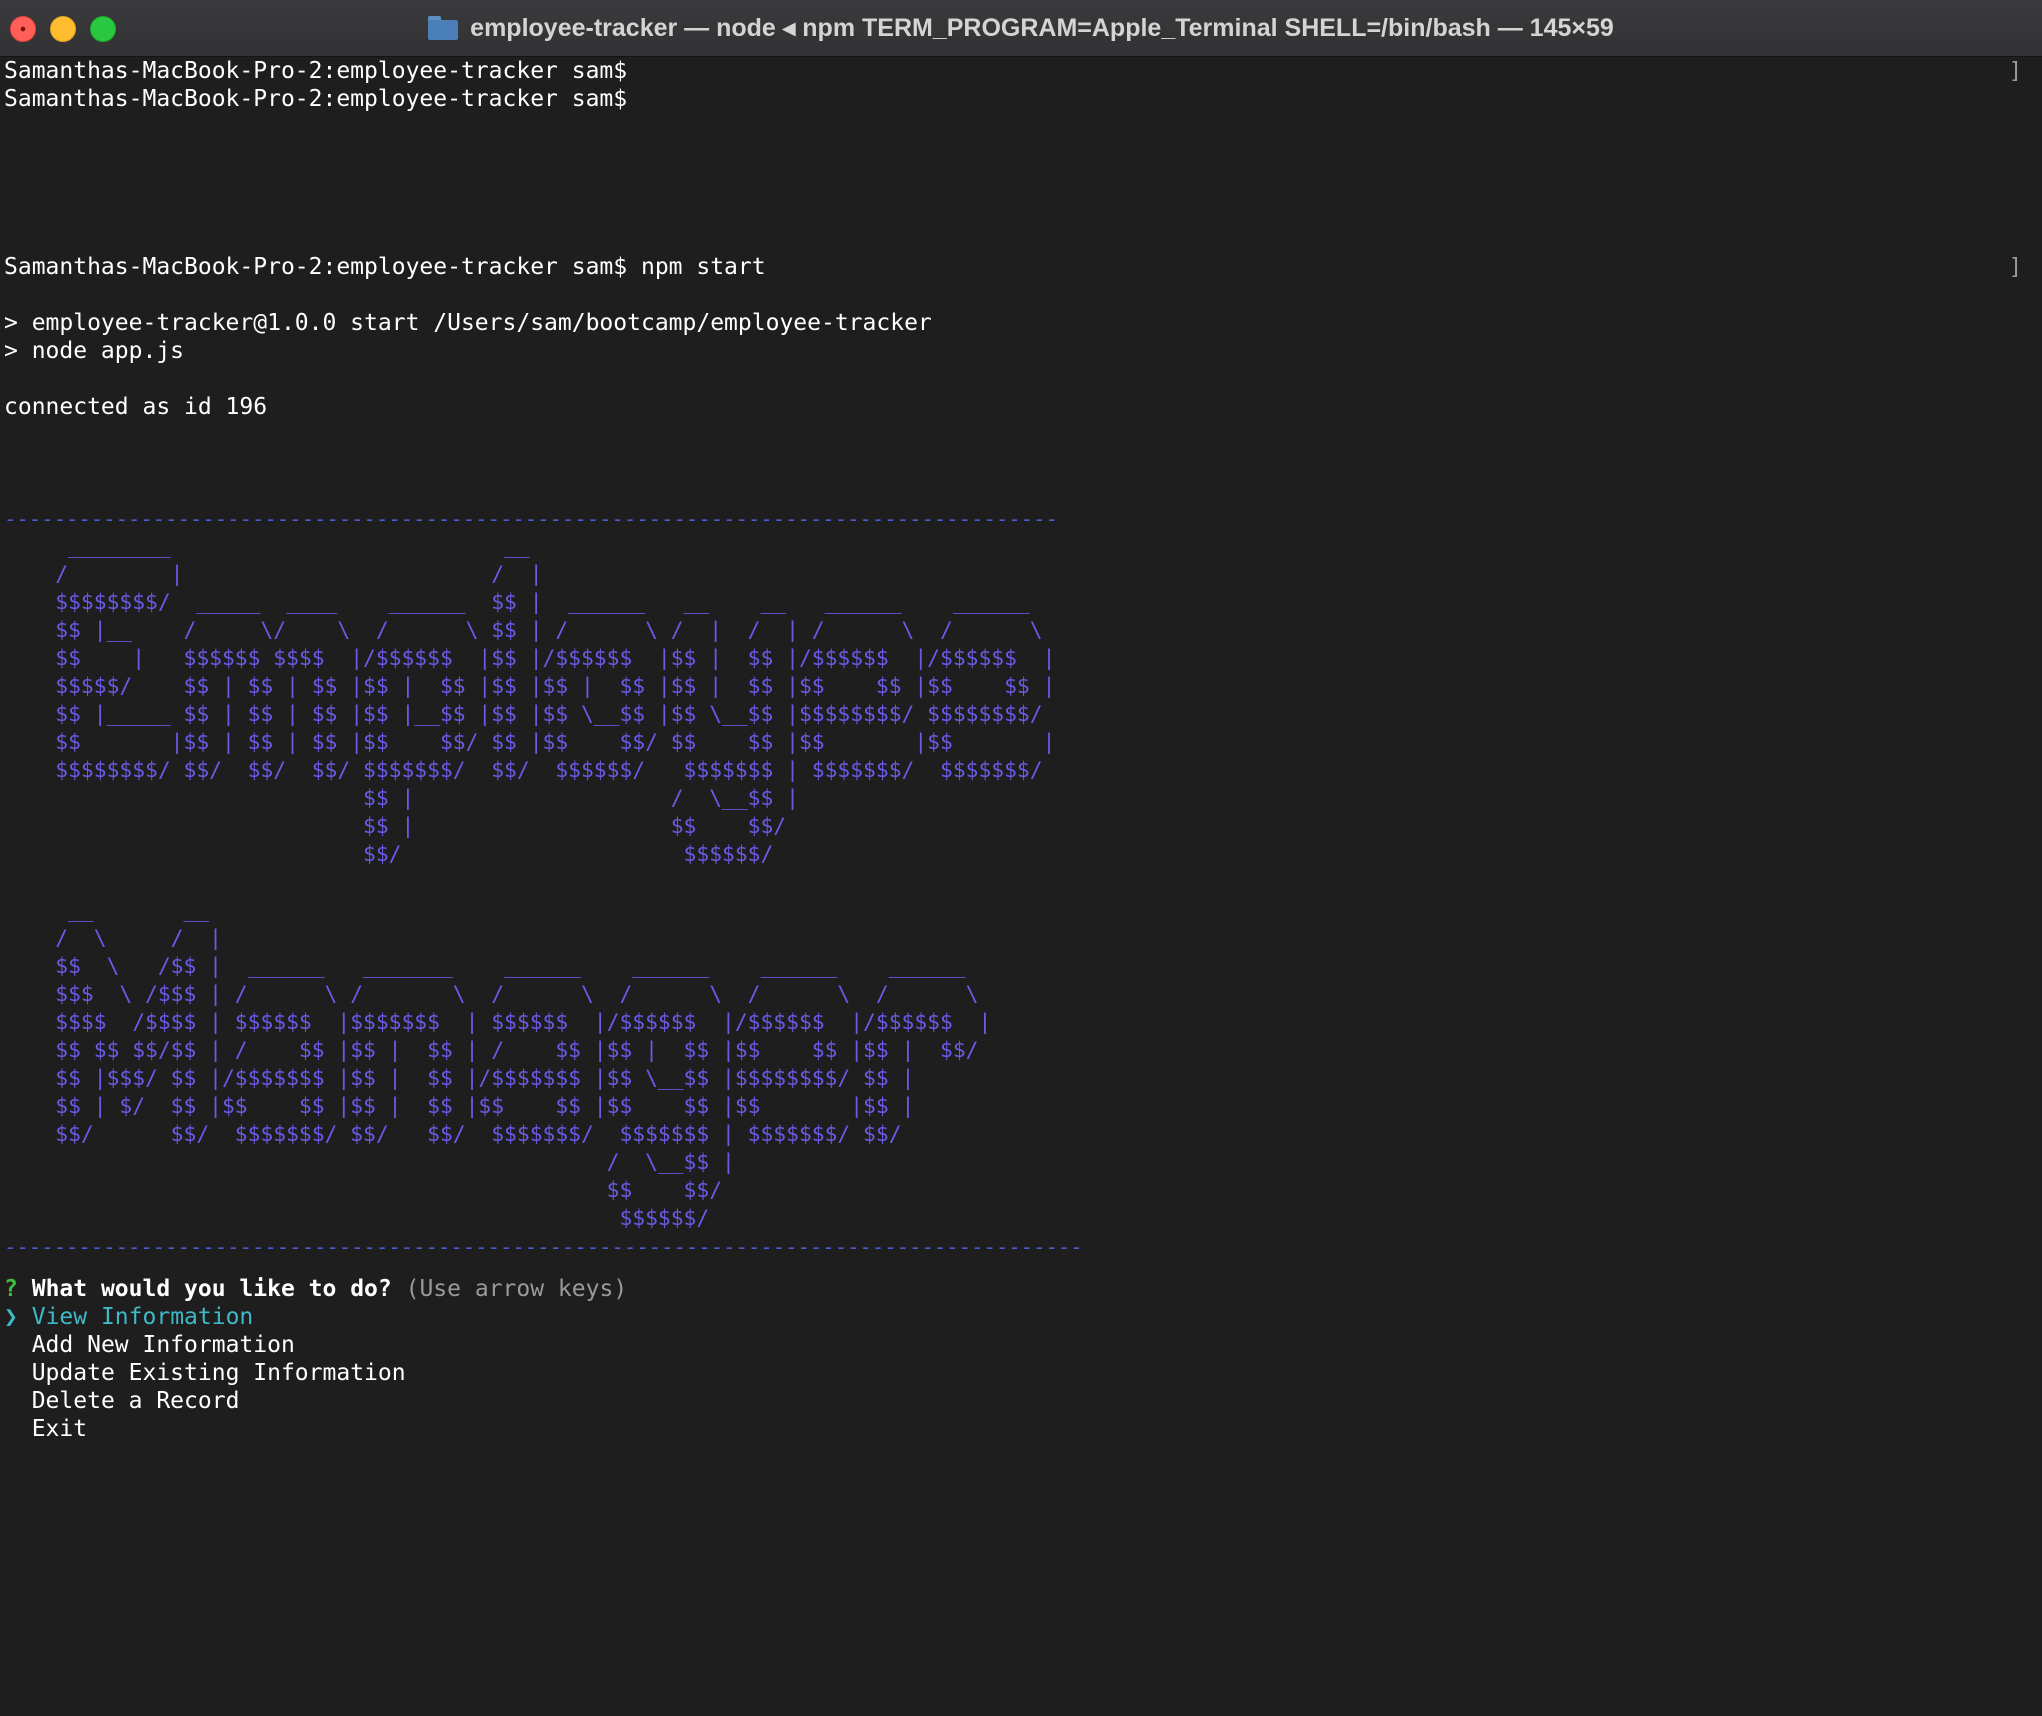 This screenshot has height=1716, width=2042. Describe the element at coordinates (59, 1429) in the screenshot. I see `menu-option-label: Exit` at that location.